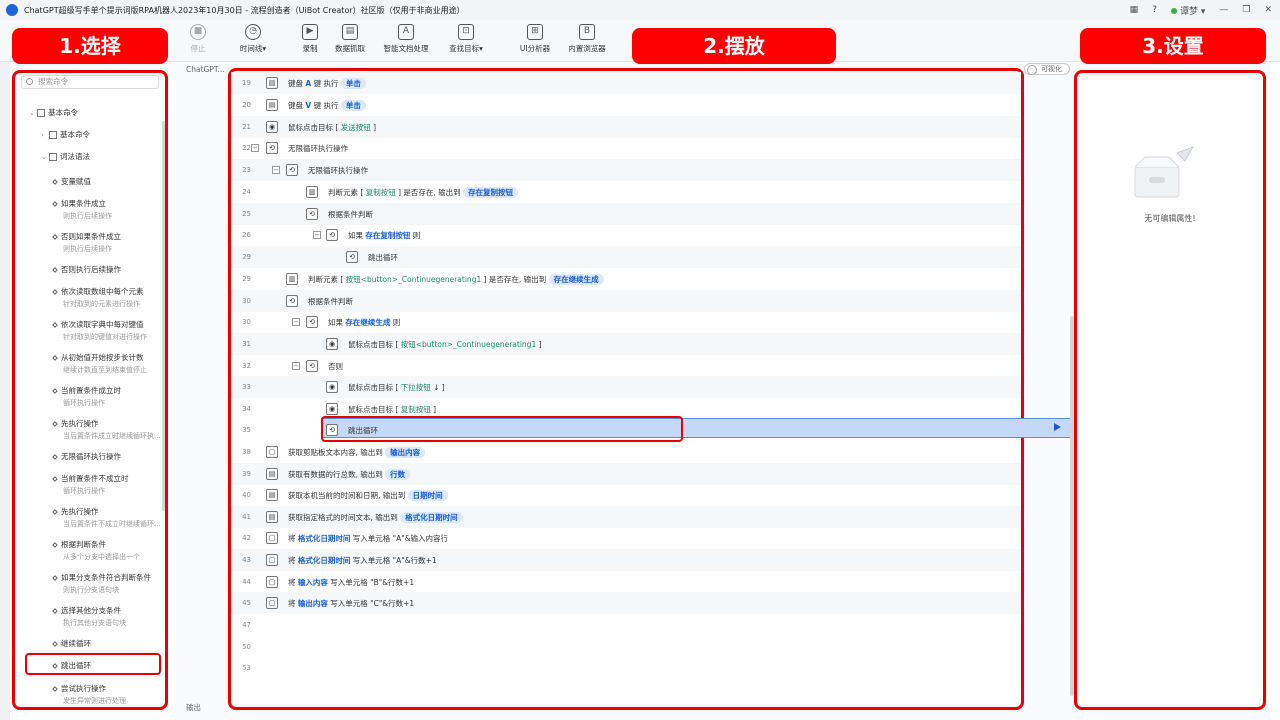 The width and height of the screenshot is (1280, 720). Describe the element at coordinates (626, 517) in the screenshot. I see `flow-row: 41 ▤ 获取指定格式的时间文本, 输出到 格式化日期时间` at that location.